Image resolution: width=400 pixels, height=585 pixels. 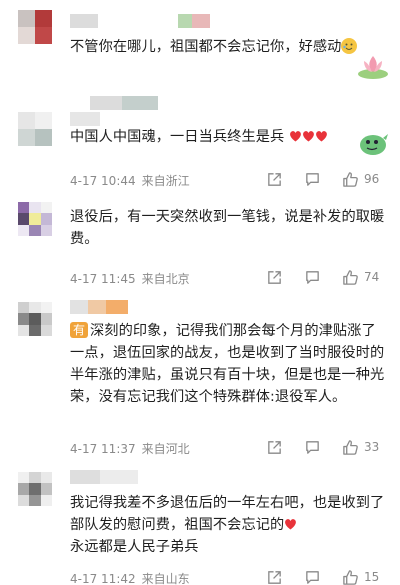 I want to click on comment-actions: 96, so click(x=316, y=179).